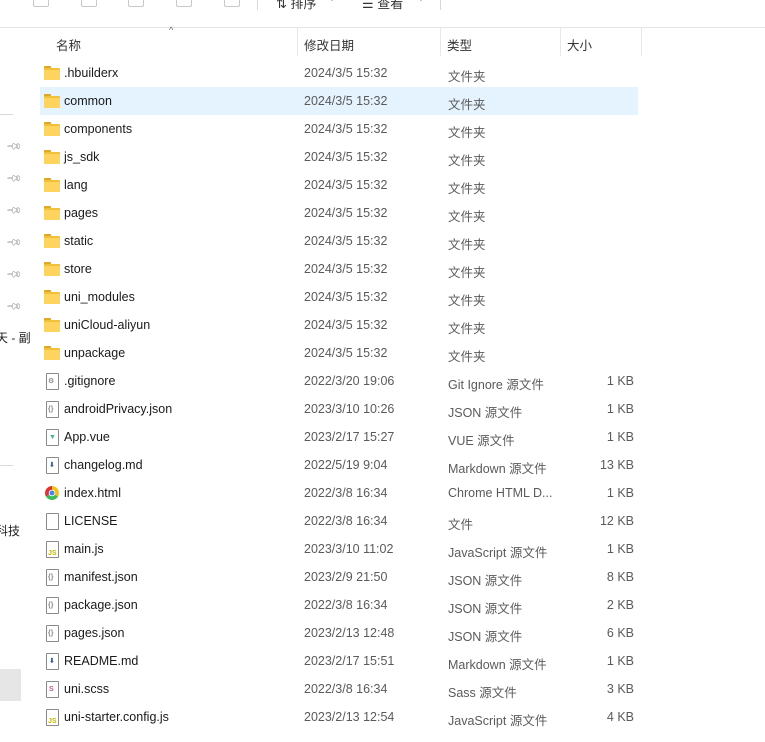  I want to click on gear-file-icon: ⚙, so click(52, 381).